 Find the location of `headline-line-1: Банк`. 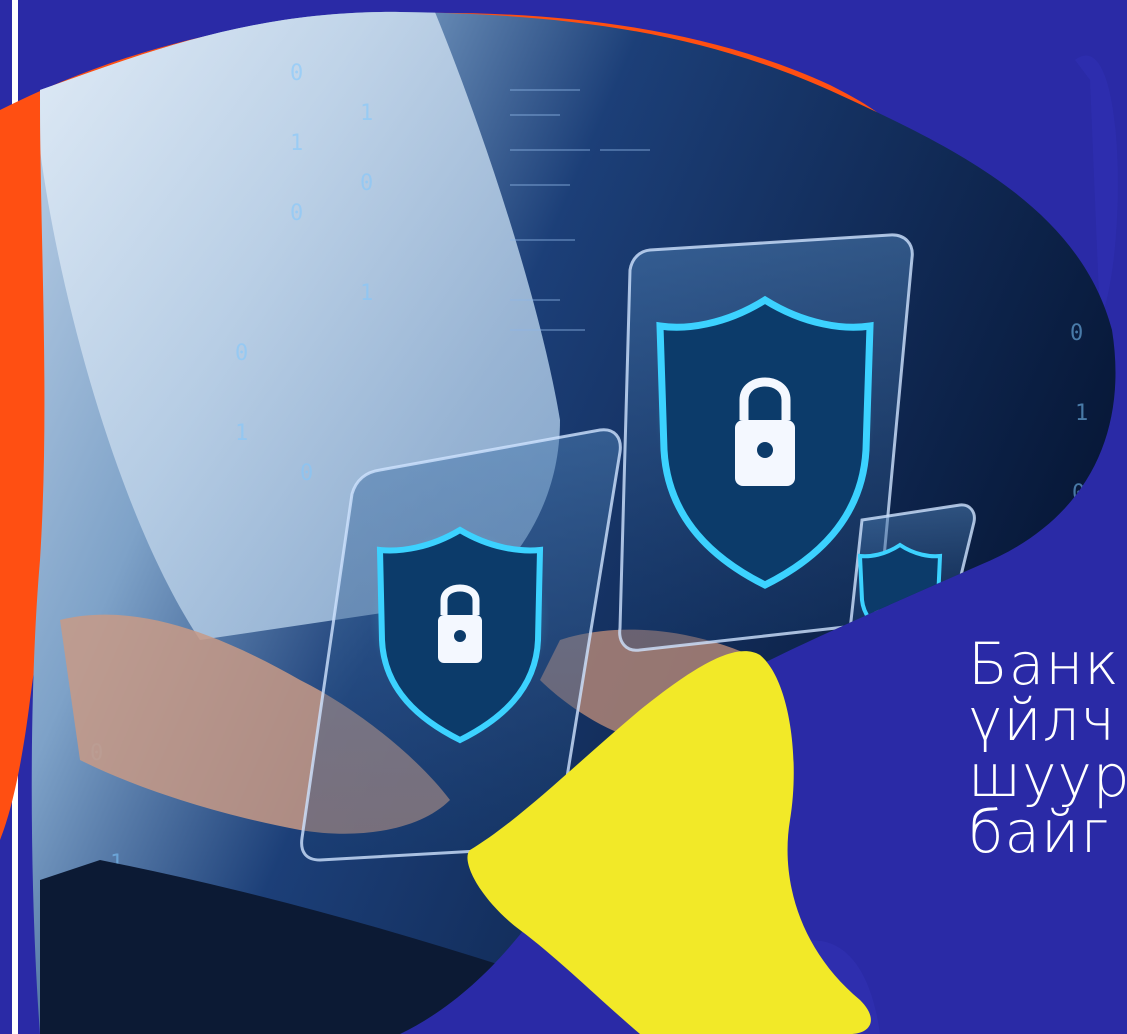

headline-line-1: Банк is located at coordinates (1044, 664).